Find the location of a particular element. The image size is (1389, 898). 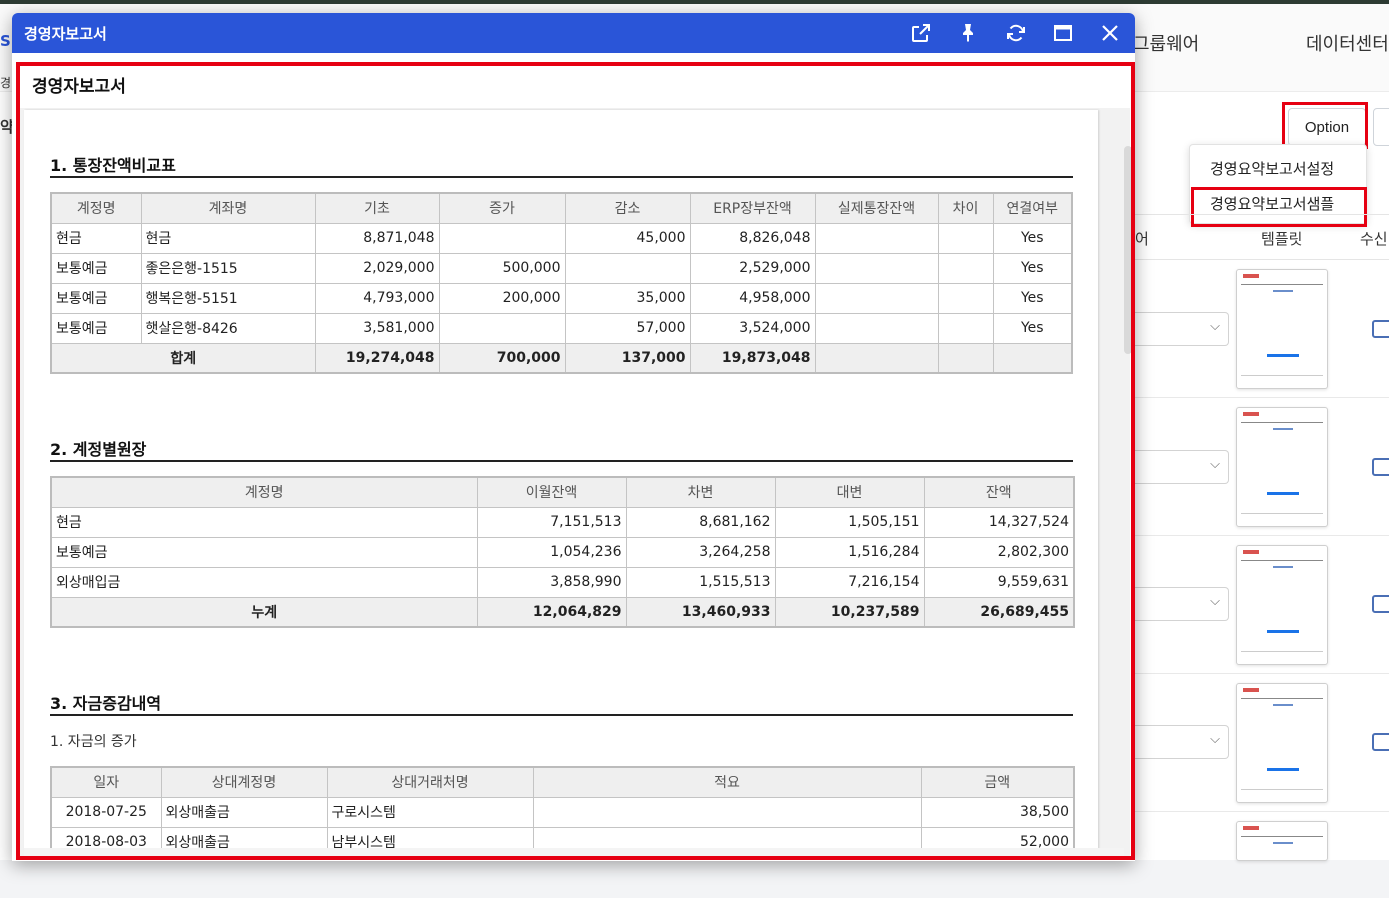

maximize-icon is located at coordinates (1063, 33).